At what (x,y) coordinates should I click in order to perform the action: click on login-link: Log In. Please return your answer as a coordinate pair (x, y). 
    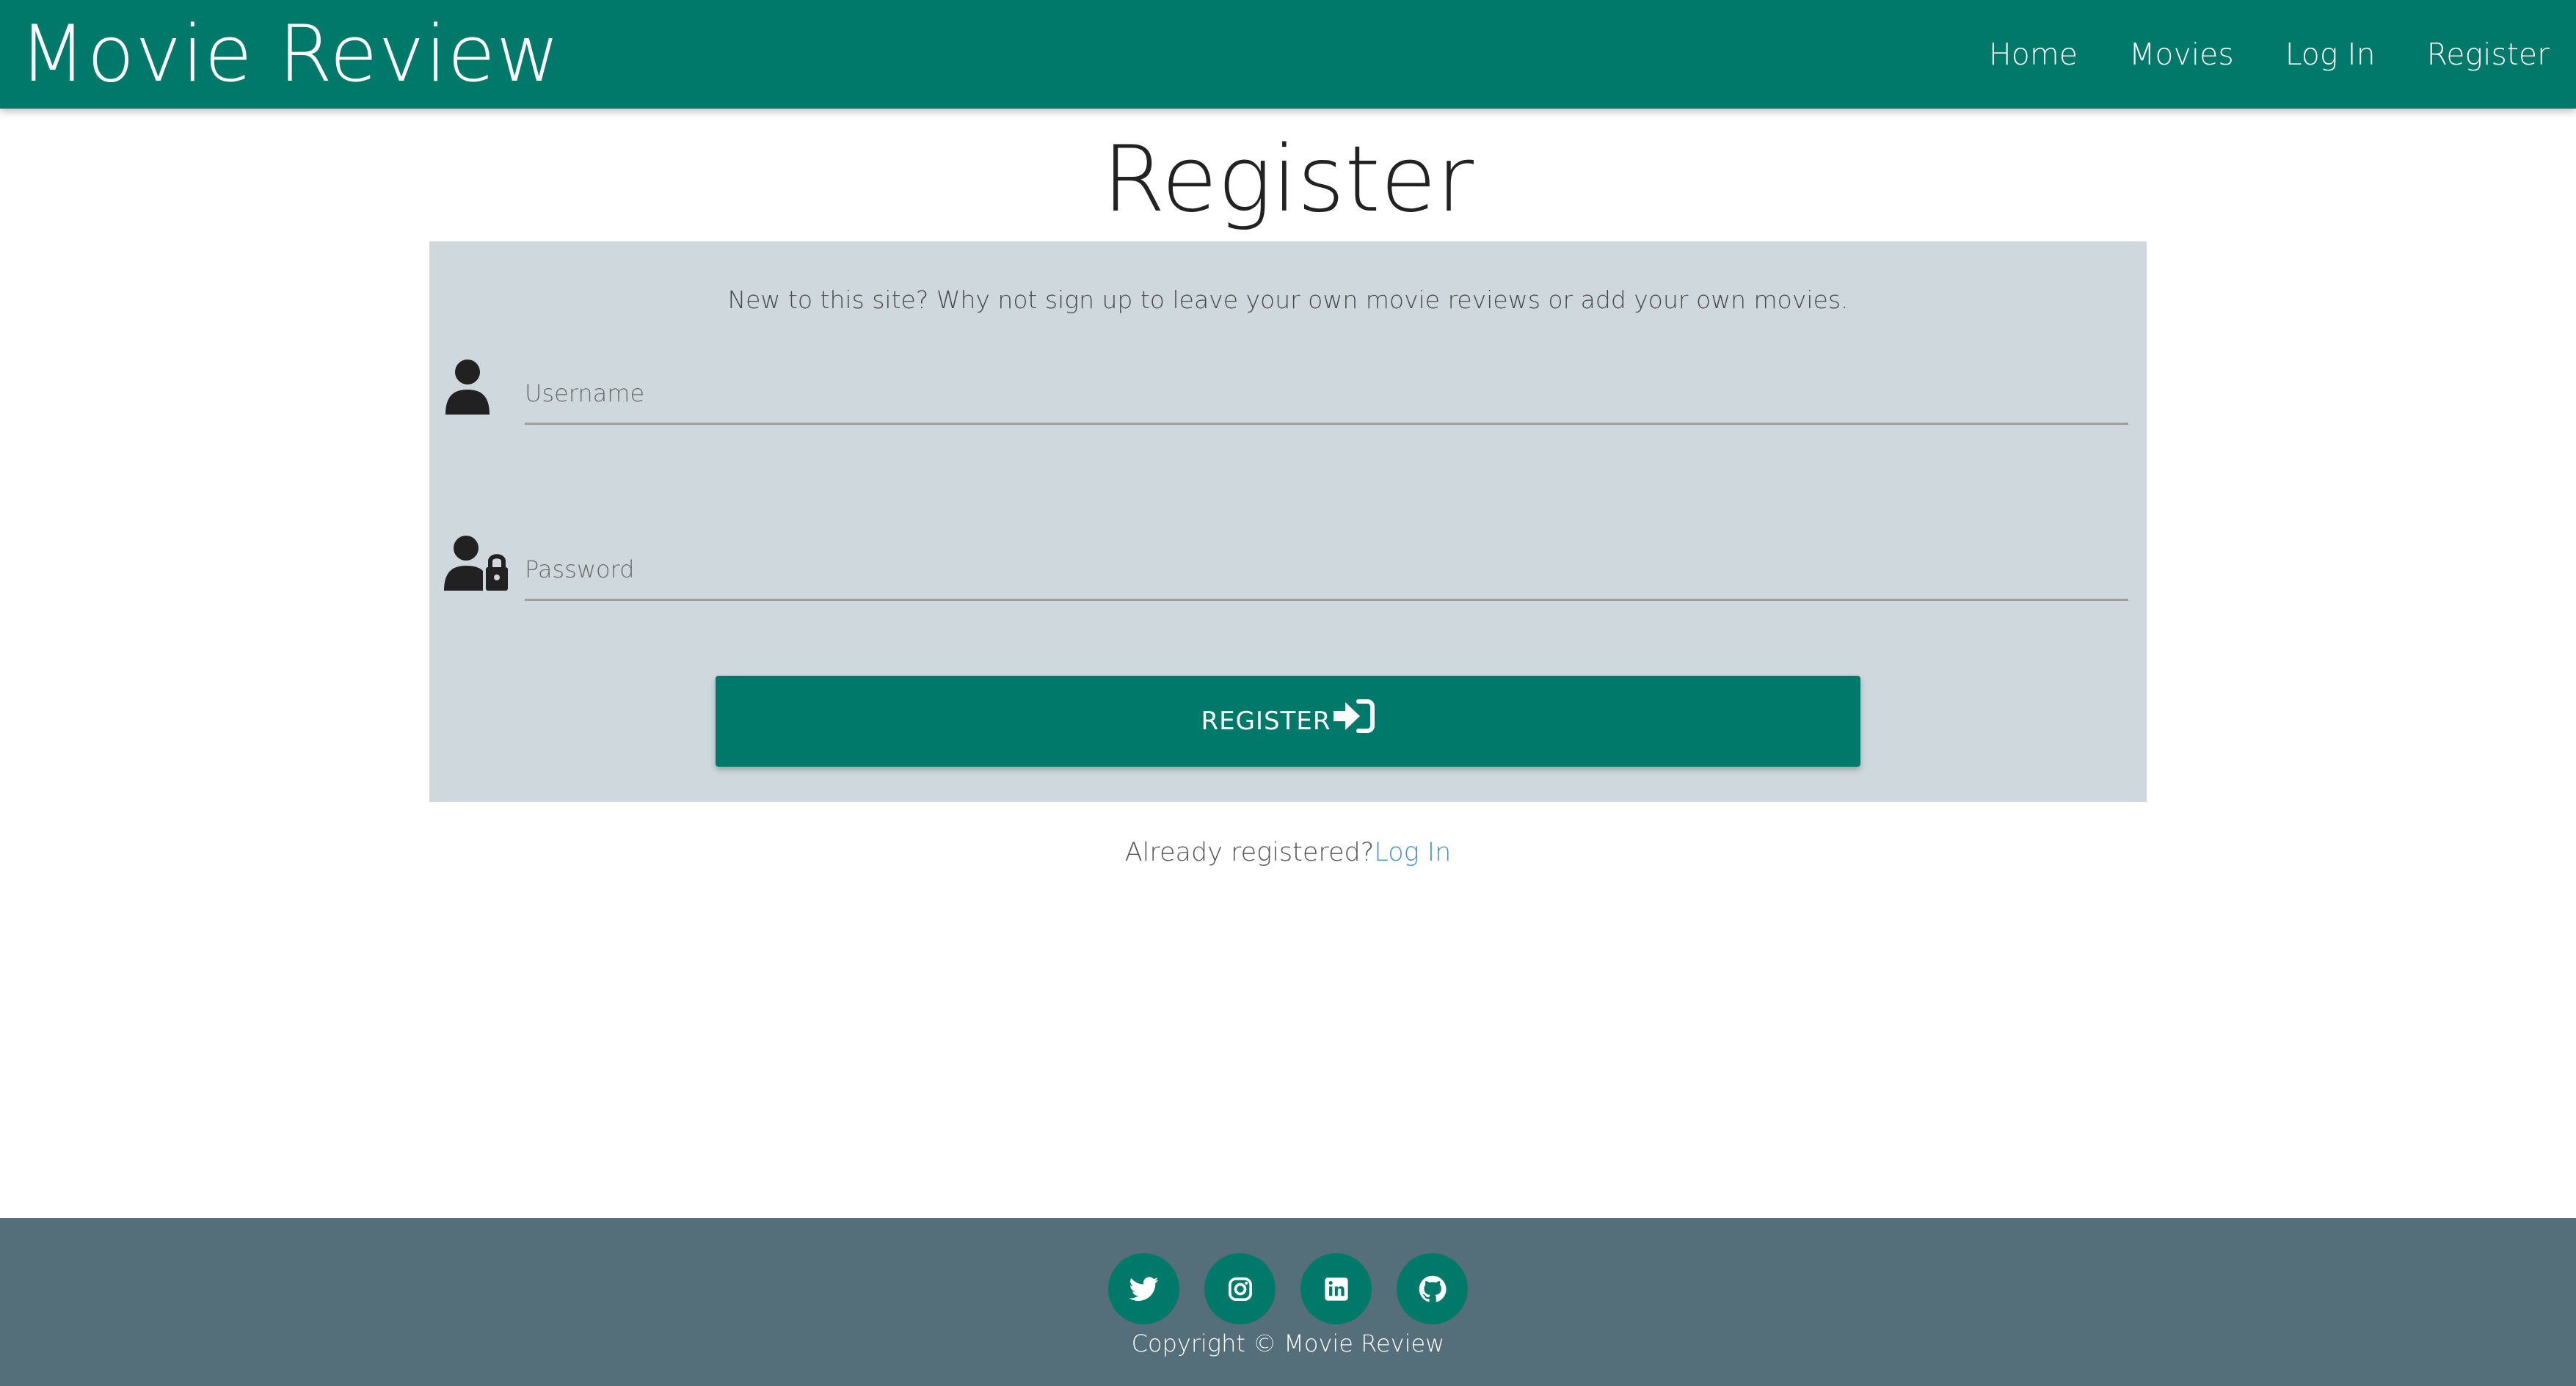
    Looking at the image, I should click on (1412, 852).